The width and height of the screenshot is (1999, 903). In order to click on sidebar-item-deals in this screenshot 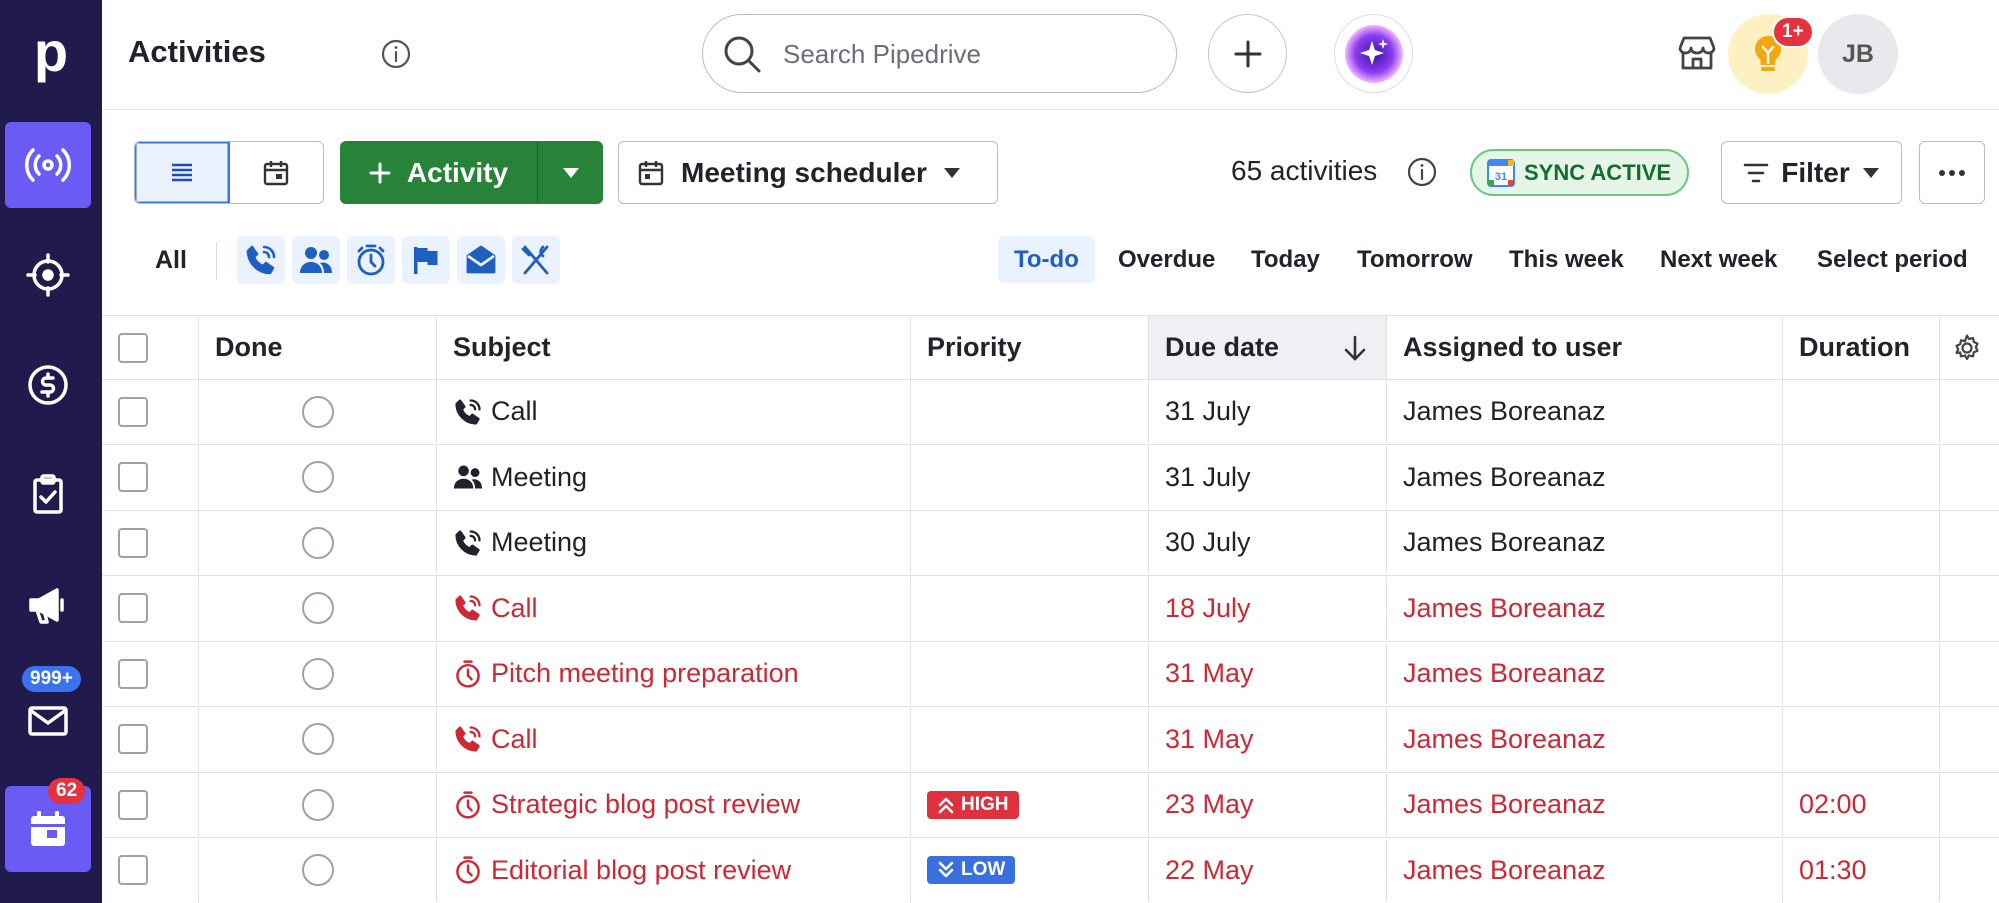, I will do `click(48, 385)`.